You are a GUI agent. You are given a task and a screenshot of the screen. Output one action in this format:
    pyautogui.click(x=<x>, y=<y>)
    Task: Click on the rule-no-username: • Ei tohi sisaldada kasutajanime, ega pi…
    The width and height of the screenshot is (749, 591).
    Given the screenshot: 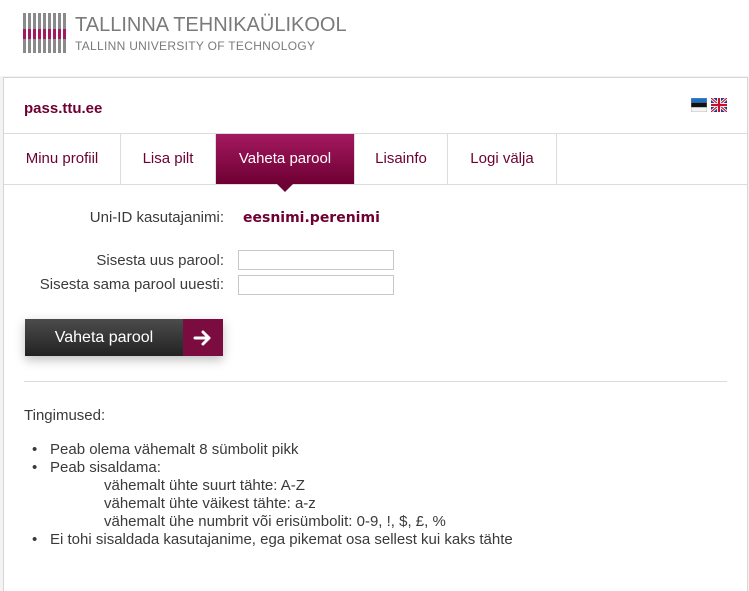 What is the action you would take?
    pyautogui.click(x=268, y=540)
    